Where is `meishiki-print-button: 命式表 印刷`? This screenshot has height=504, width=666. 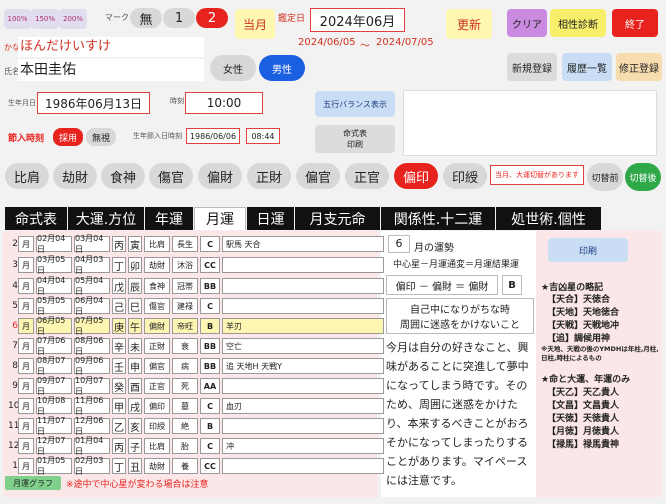 meishiki-print-button: 命式表 印刷 is located at coordinates (355, 139).